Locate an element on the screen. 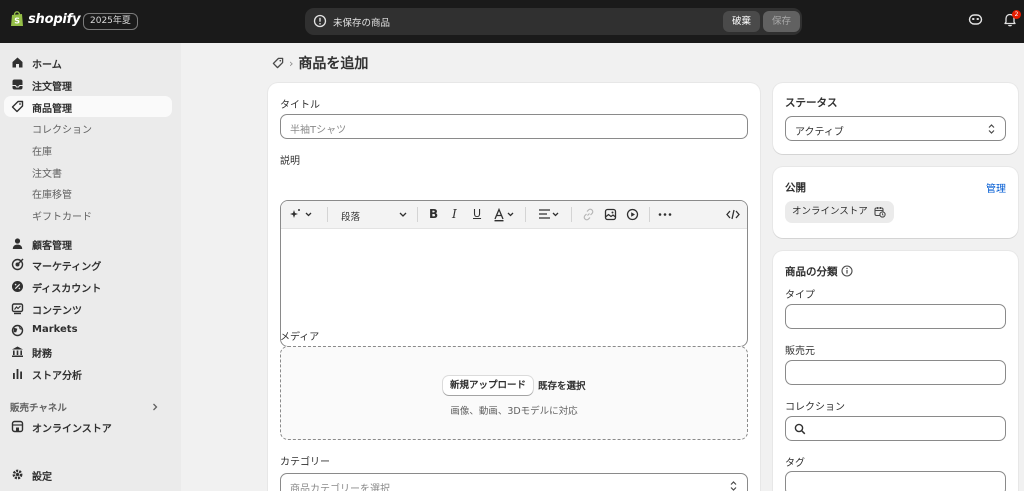  calendar-clock-icon is located at coordinates (880, 212).